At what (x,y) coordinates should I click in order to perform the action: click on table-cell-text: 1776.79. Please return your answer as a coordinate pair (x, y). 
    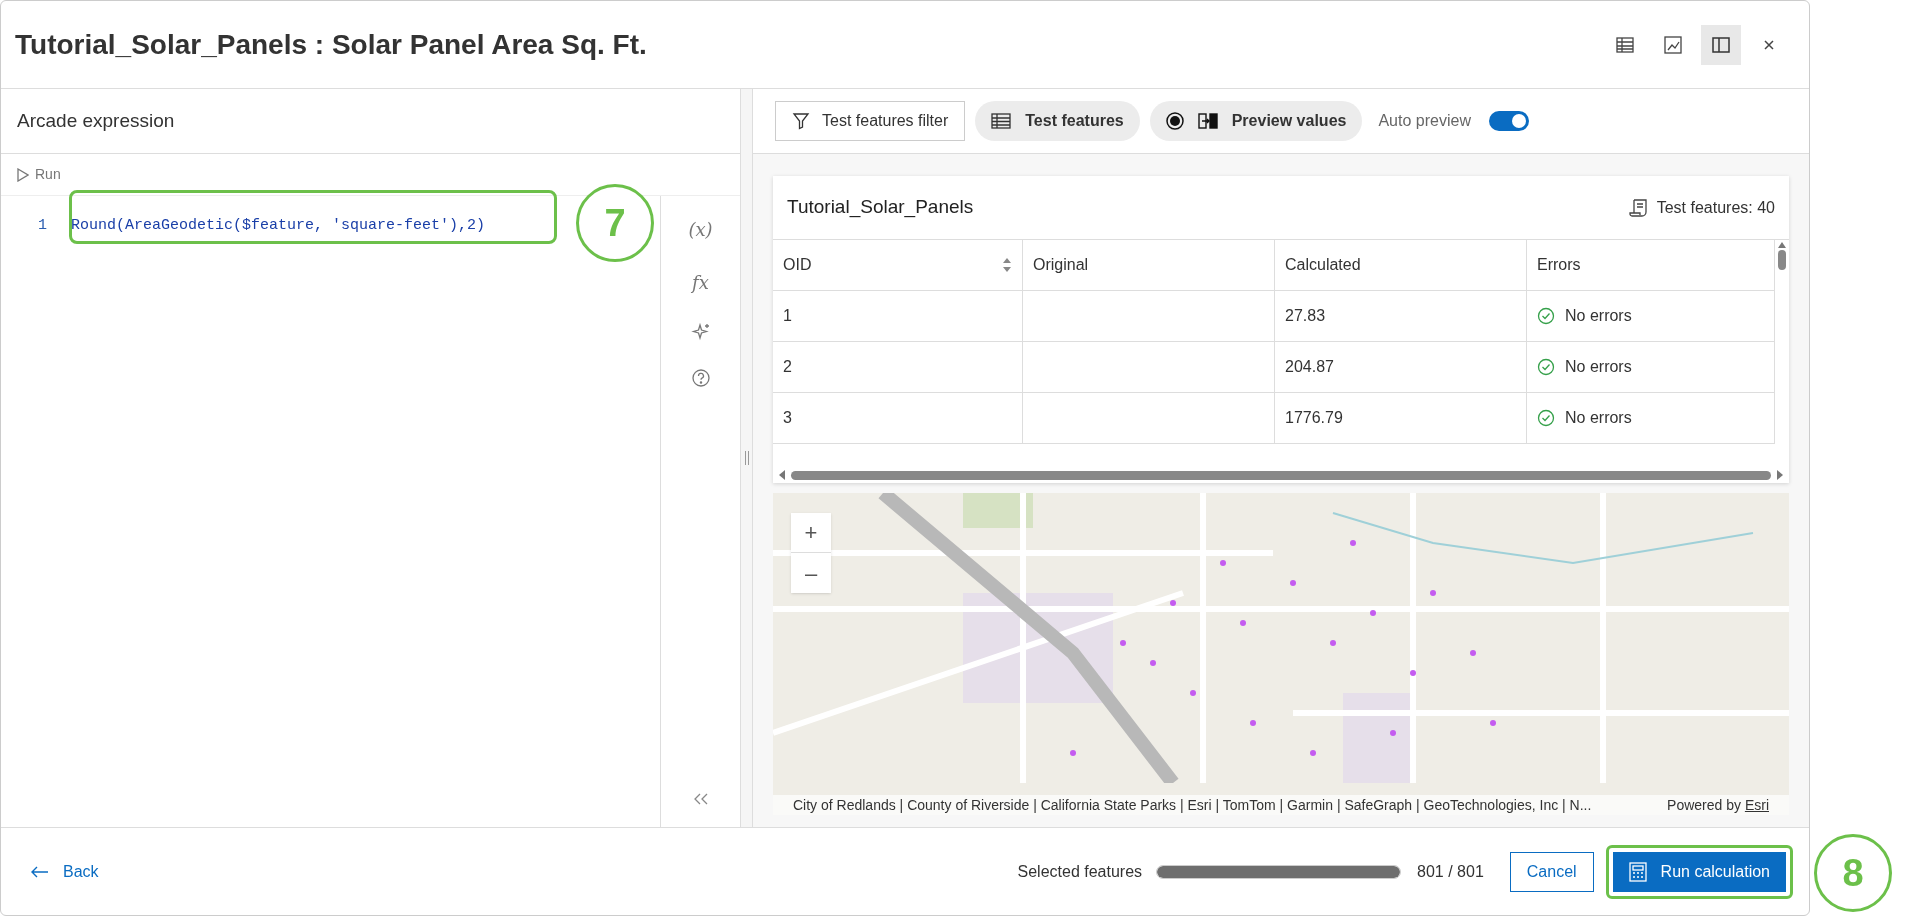
    Looking at the image, I should click on (1314, 418).